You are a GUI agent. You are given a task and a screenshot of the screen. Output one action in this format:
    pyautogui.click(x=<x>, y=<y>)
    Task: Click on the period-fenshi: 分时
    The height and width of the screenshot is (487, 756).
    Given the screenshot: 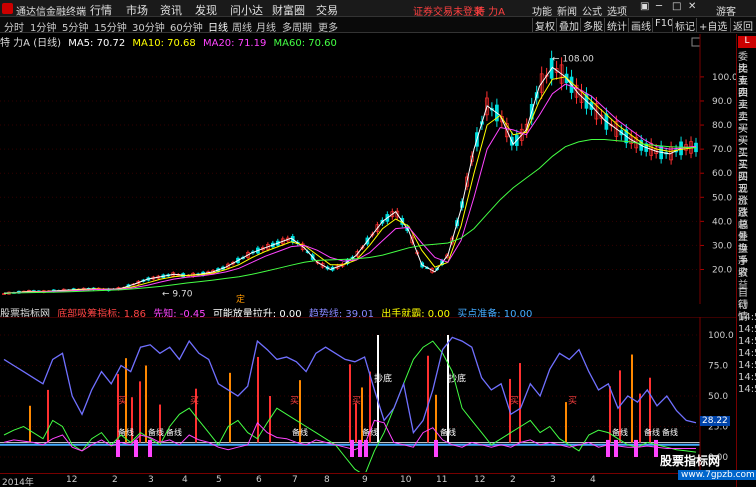 What is the action you would take?
    pyautogui.click(x=14, y=26)
    